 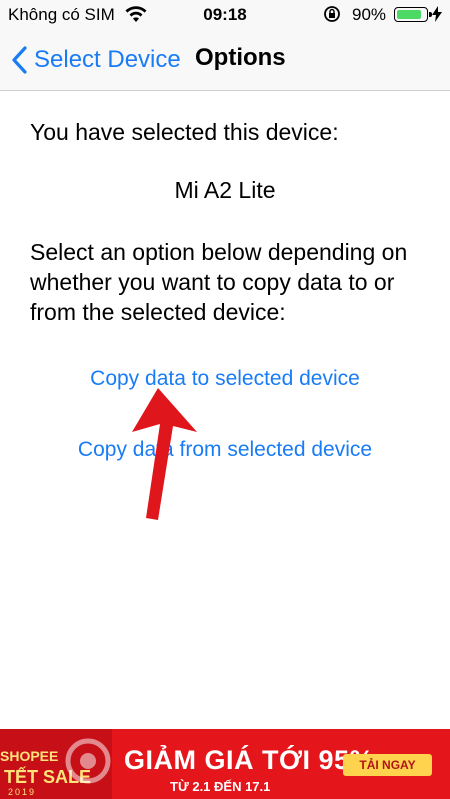 What do you see at coordinates (387, 765) in the screenshot?
I see `banner-download-button: TẢI NGAY` at bounding box center [387, 765].